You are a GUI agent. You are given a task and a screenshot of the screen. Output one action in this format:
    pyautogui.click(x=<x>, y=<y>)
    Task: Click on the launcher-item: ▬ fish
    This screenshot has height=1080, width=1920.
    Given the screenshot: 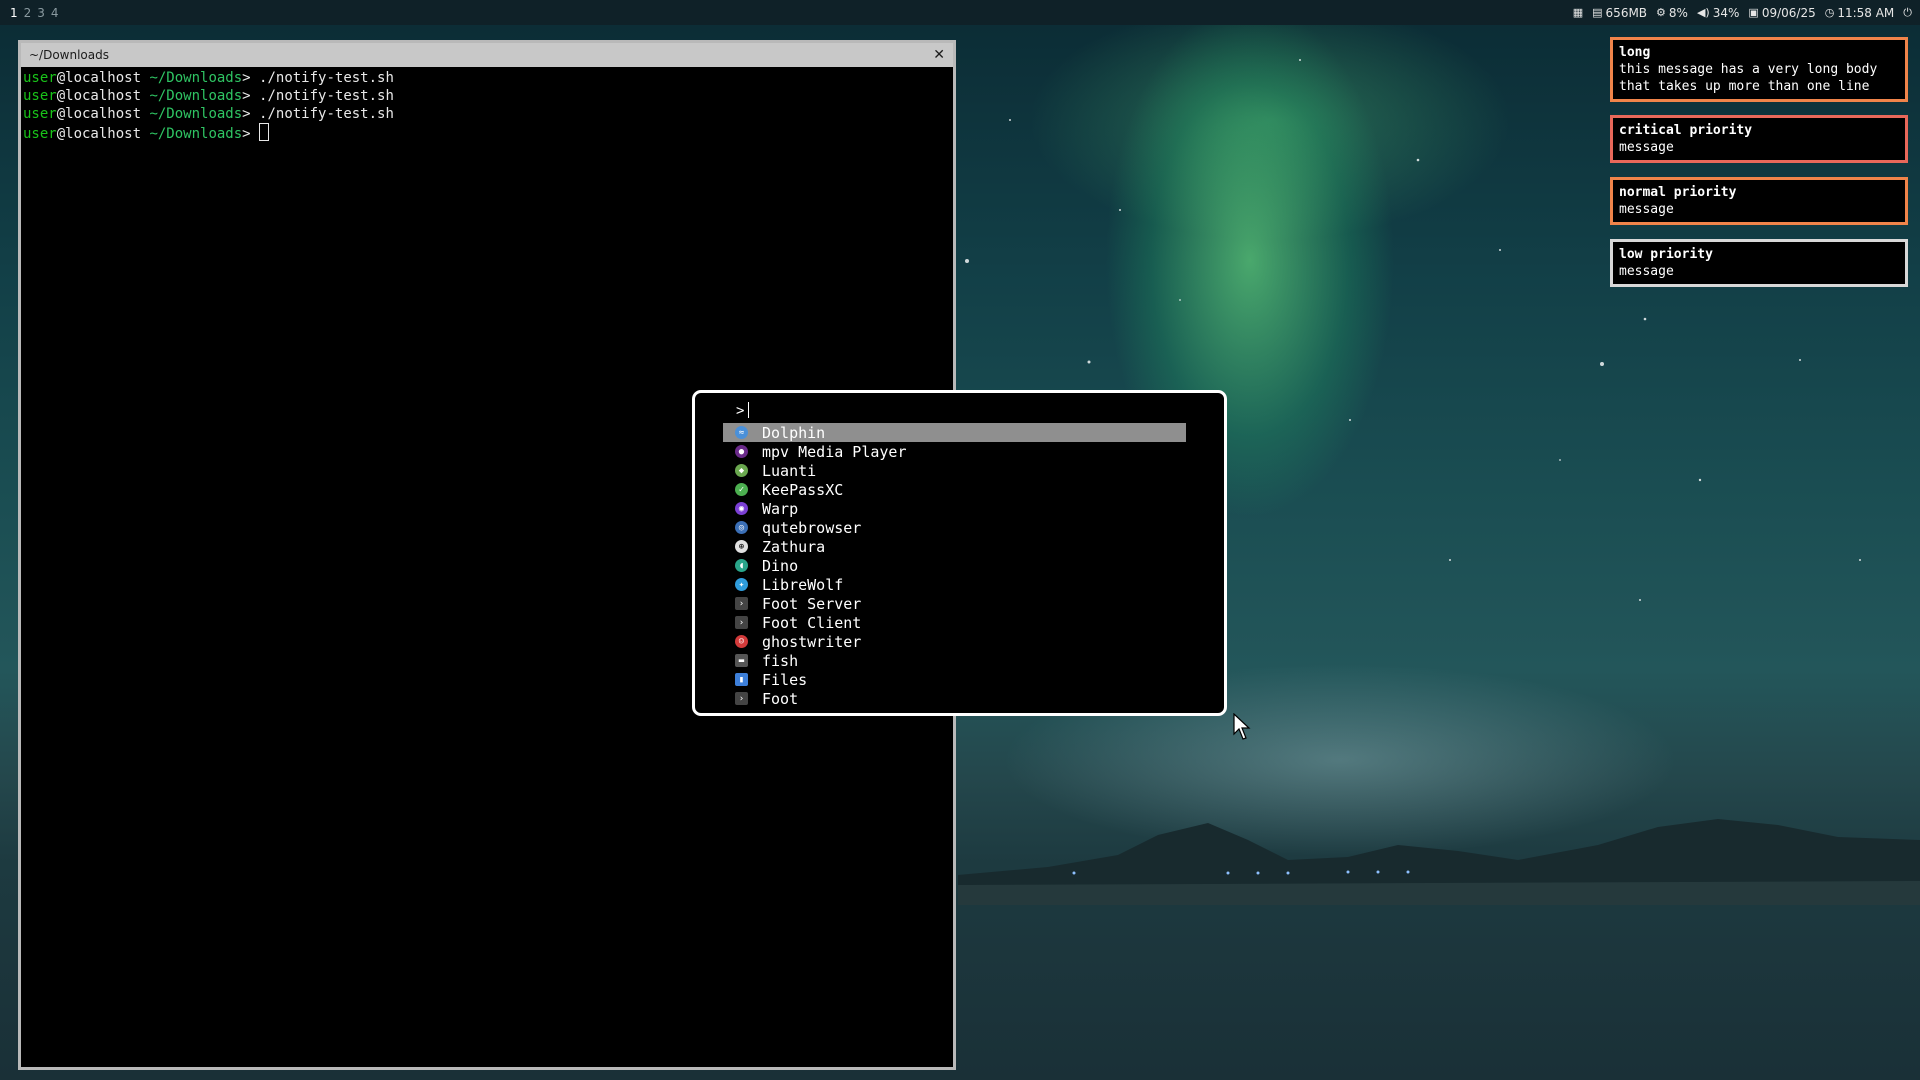 What is the action you would take?
    pyautogui.click(x=954, y=660)
    